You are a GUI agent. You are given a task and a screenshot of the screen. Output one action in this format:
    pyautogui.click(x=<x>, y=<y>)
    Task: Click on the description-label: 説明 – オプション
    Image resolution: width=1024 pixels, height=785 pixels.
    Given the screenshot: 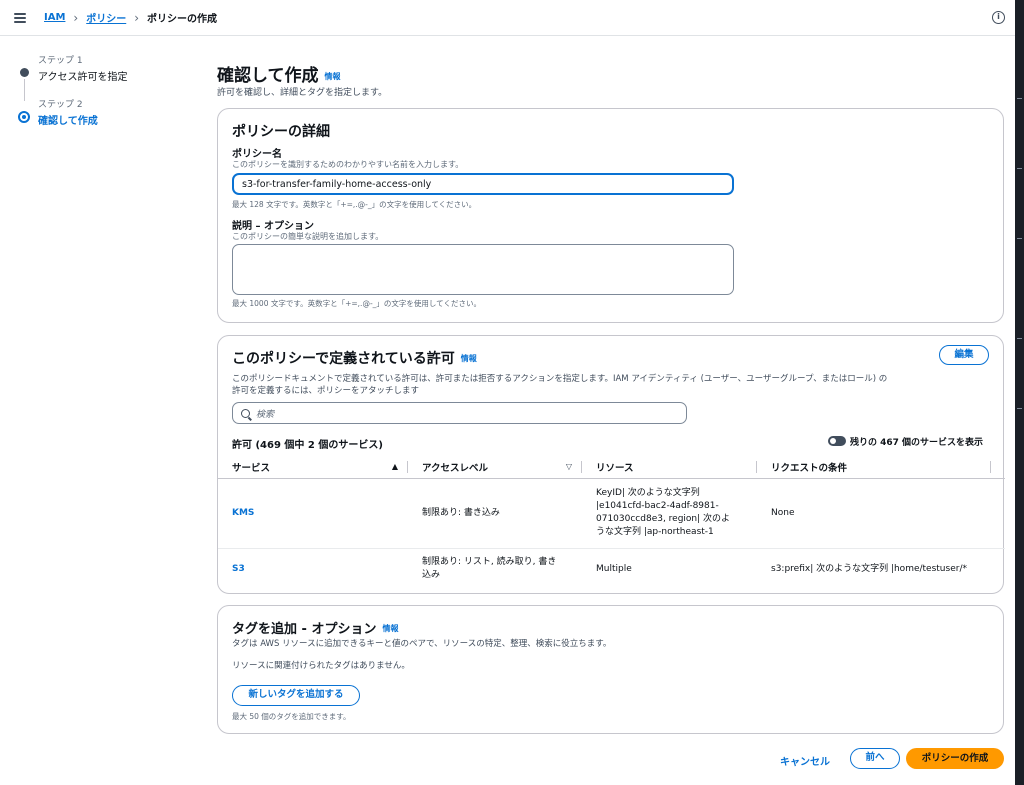 What is the action you would take?
    pyautogui.click(x=273, y=226)
    